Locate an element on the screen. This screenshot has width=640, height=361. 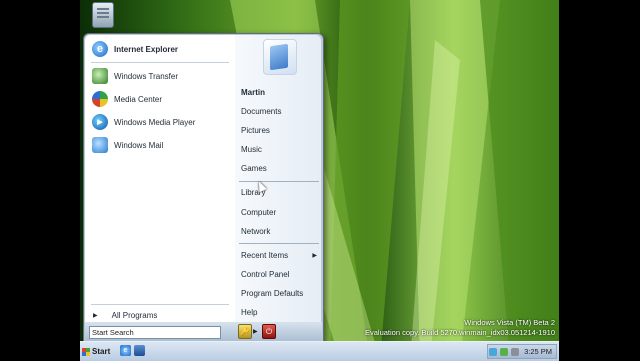
search-bar-row: Start Search 🔑 ▶ ⏻ is located at coordinates (203, 332).